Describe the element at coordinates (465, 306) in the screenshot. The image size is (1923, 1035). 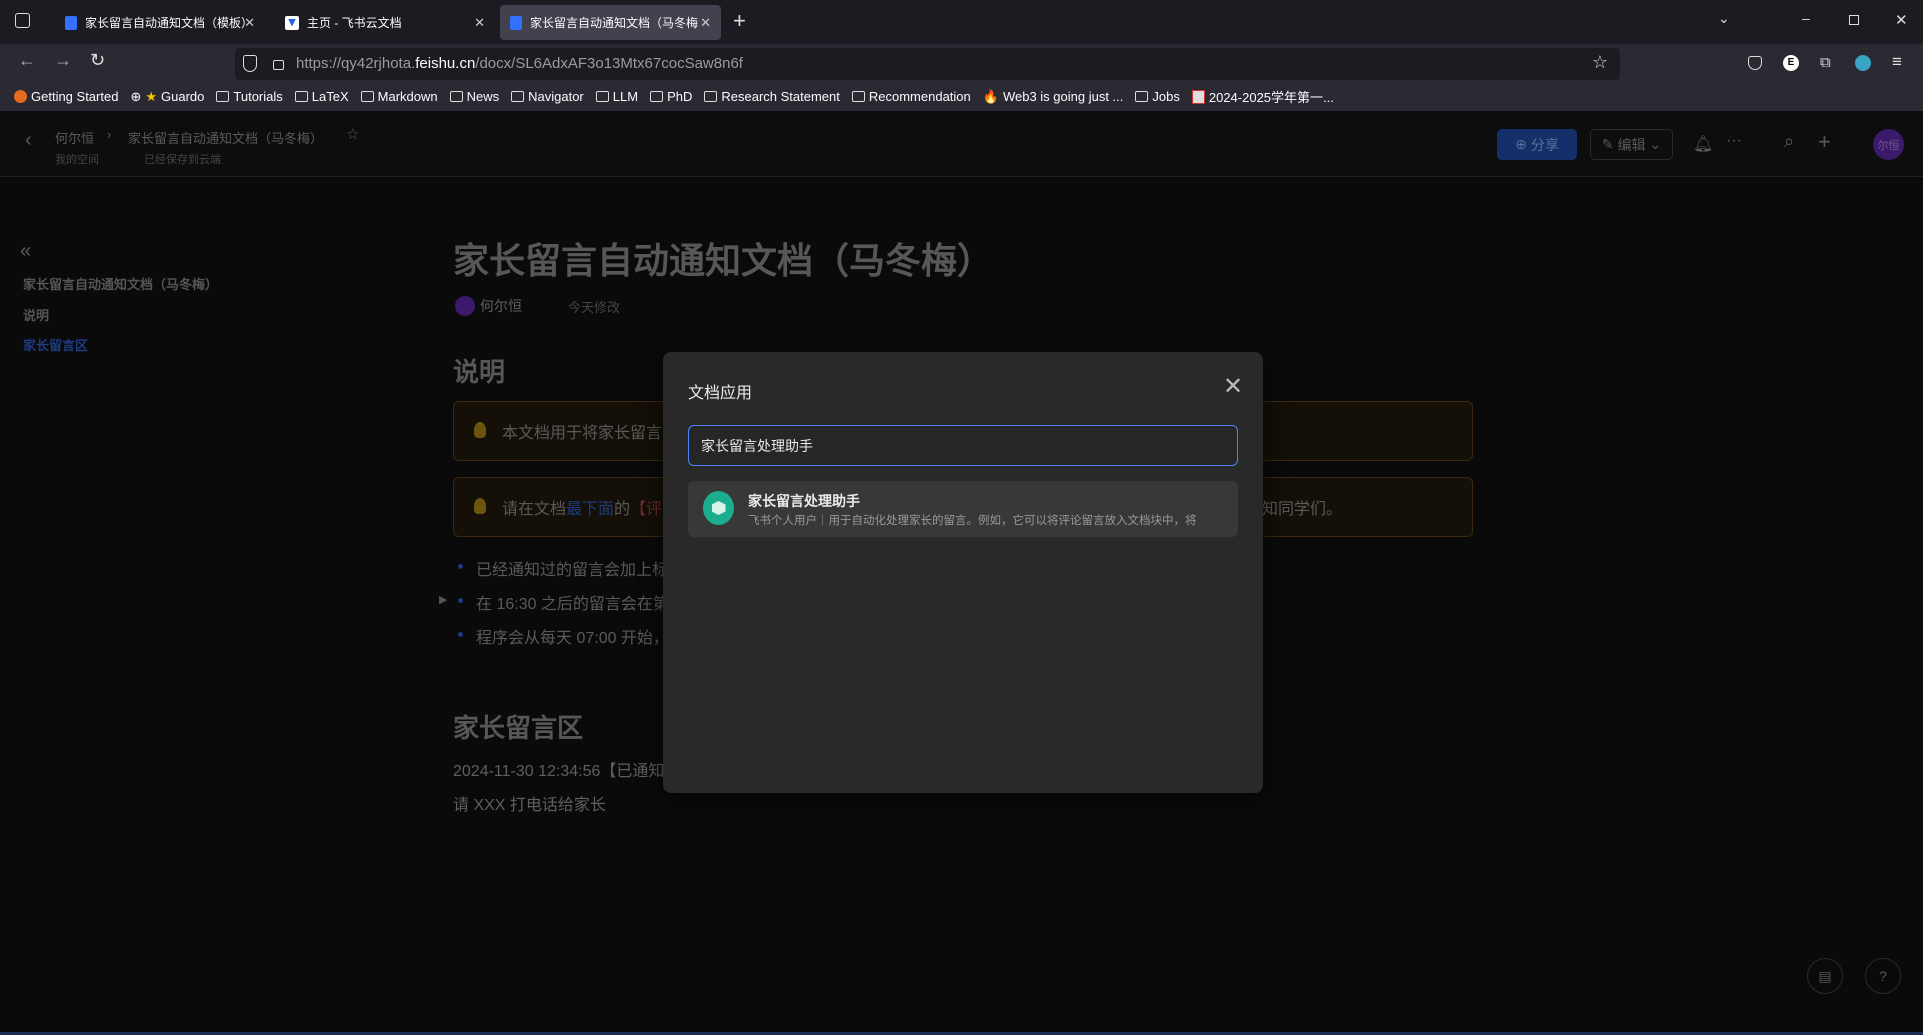
I see `author-avatar` at that location.